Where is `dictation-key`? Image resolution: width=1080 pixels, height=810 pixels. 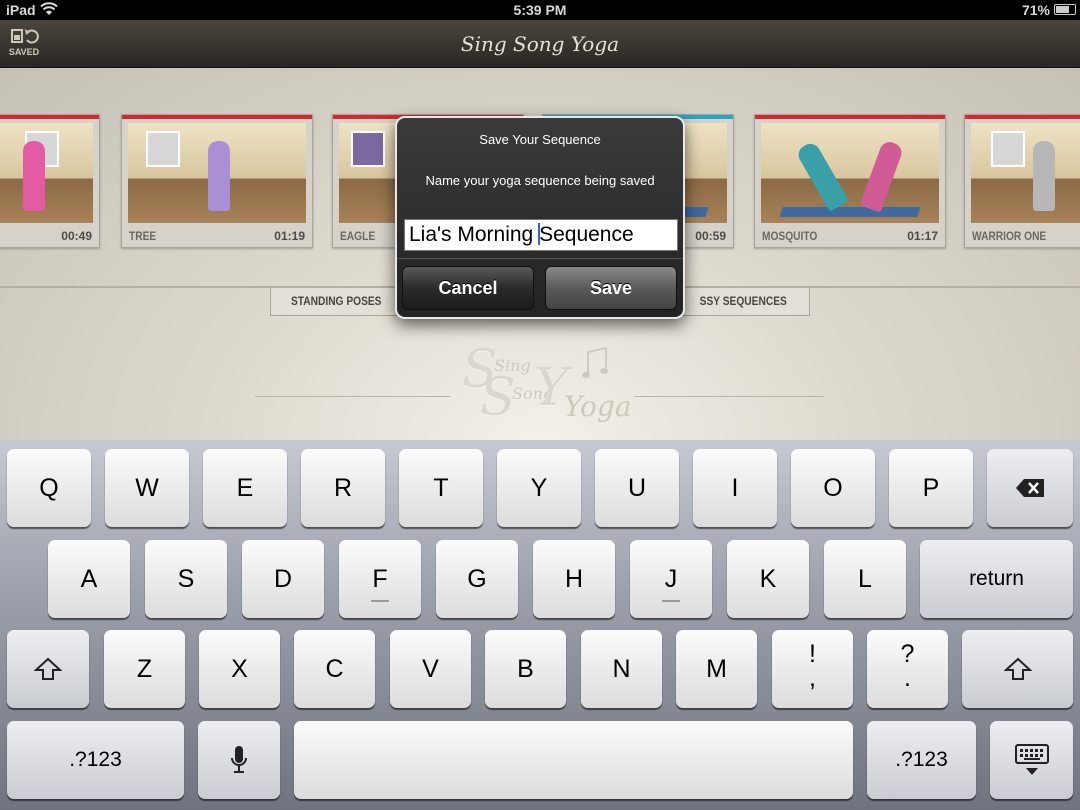
dictation-key is located at coordinates (239, 760).